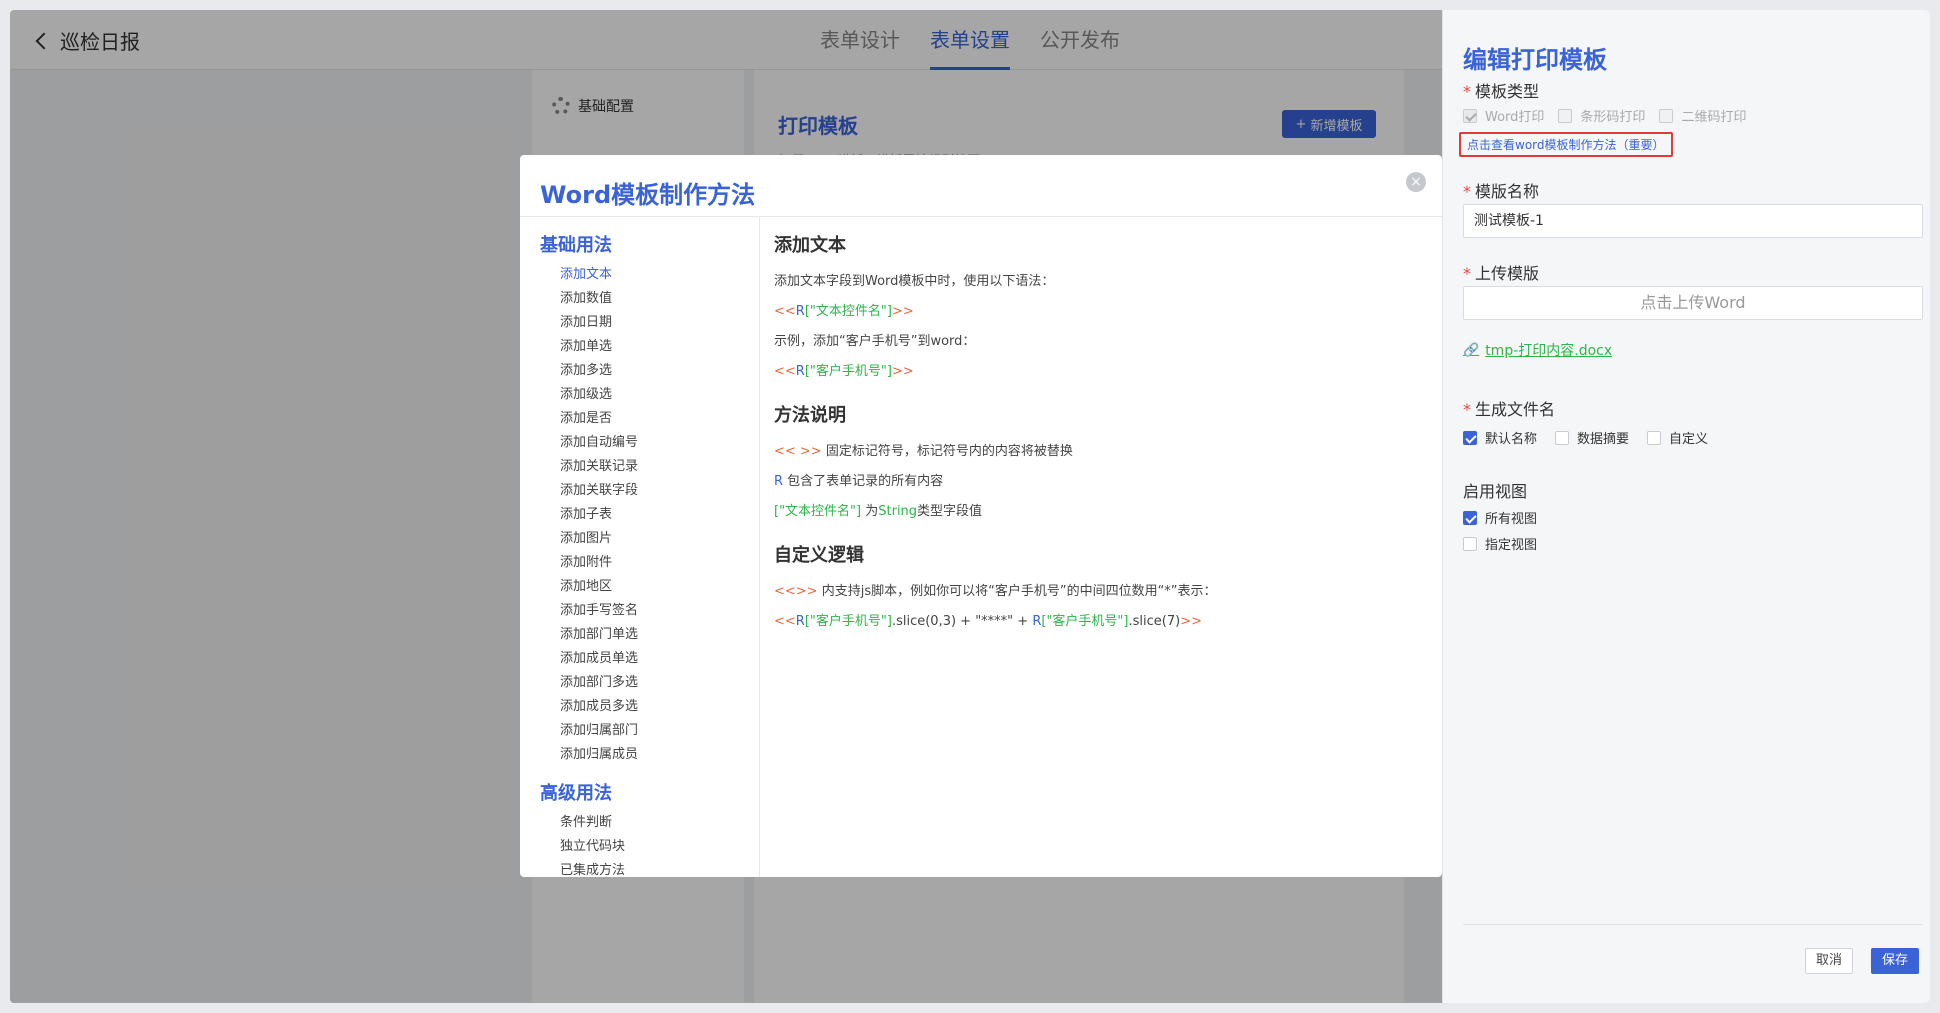 The height and width of the screenshot is (1013, 1940). What do you see at coordinates (659, 539) in the screenshot?
I see `nav-item: 添加图片` at bounding box center [659, 539].